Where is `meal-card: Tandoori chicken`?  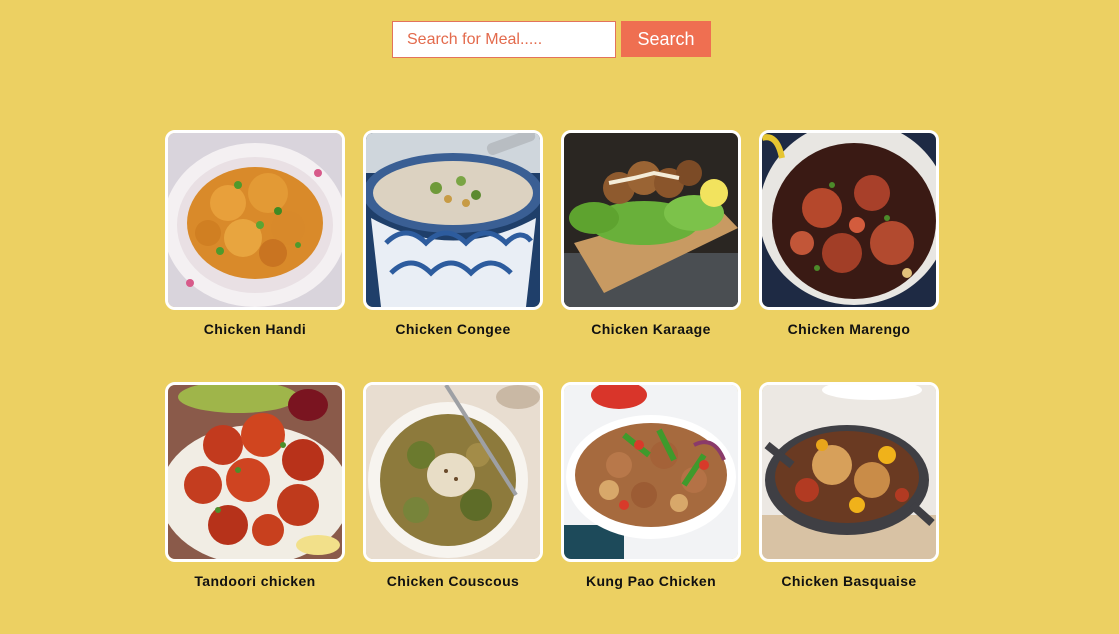
meal-card: Tandoori chicken is located at coordinates (255, 508).